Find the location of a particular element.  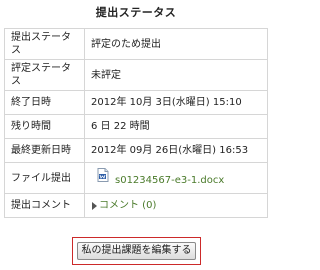

word-document-icon is located at coordinates (103, 175).